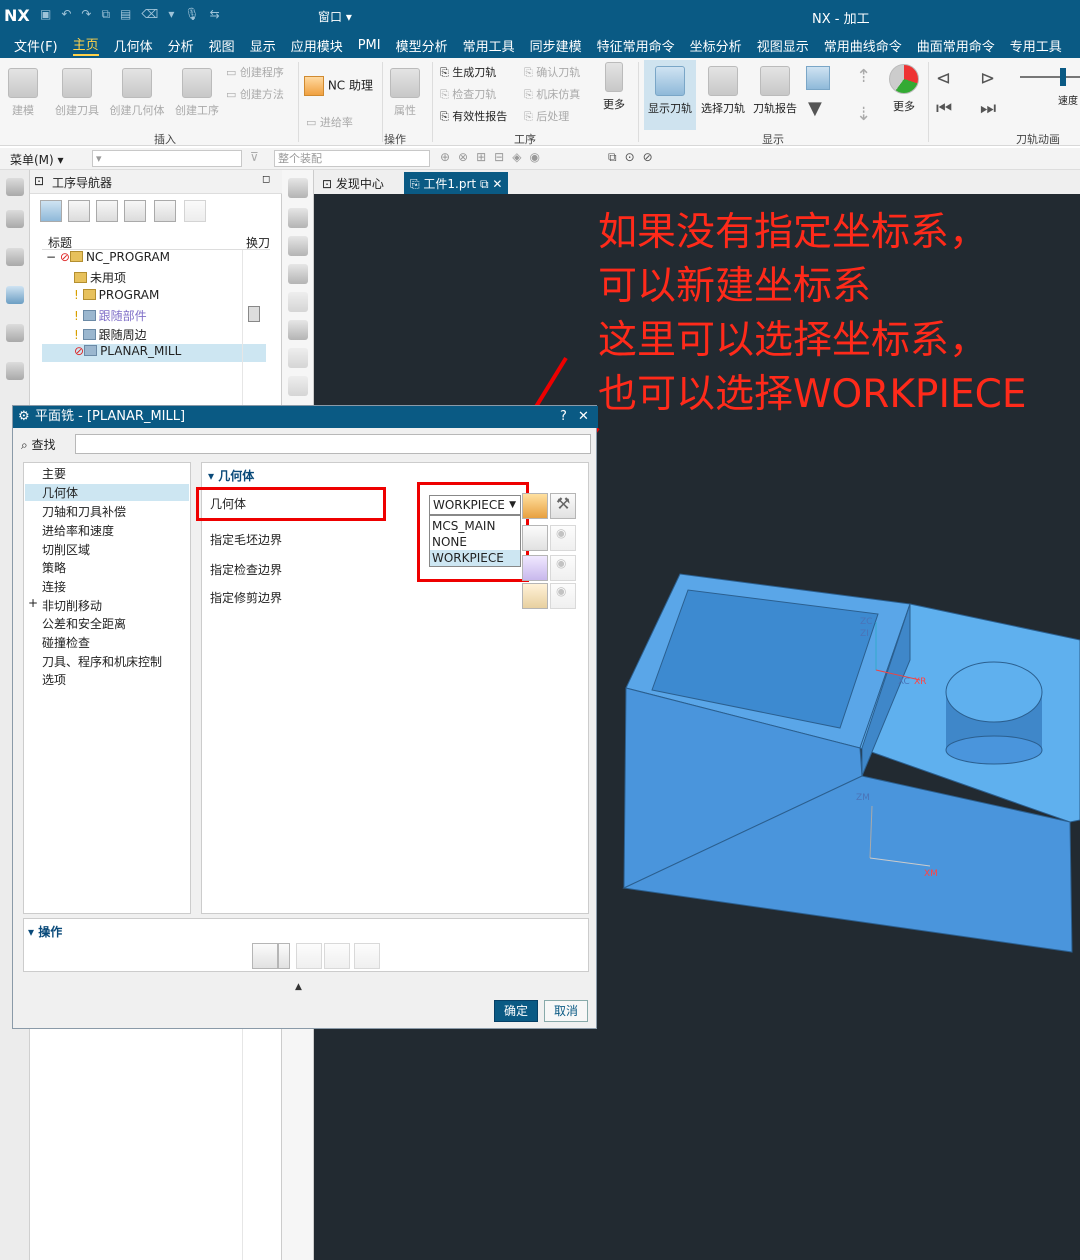 The width and height of the screenshot is (1080, 1260). What do you see at coordinates (636, 45) in the screenshot?
I see `menu-item-11: 特征常用命令` at bounding box center [636, 45].